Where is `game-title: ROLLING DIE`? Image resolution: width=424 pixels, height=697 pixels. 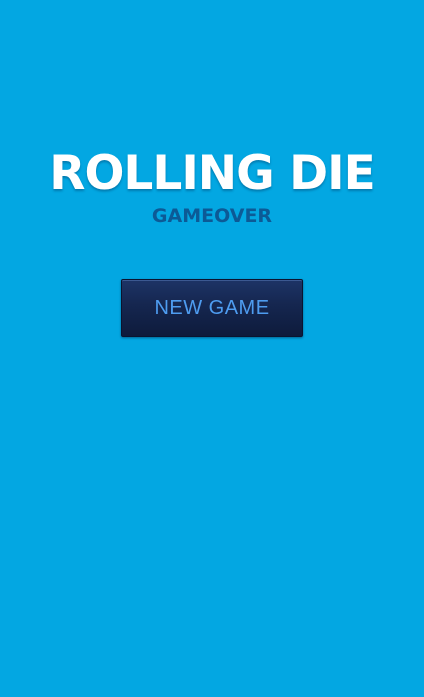
game-title: ROLLING DIE is located at coordinates (212, 173).